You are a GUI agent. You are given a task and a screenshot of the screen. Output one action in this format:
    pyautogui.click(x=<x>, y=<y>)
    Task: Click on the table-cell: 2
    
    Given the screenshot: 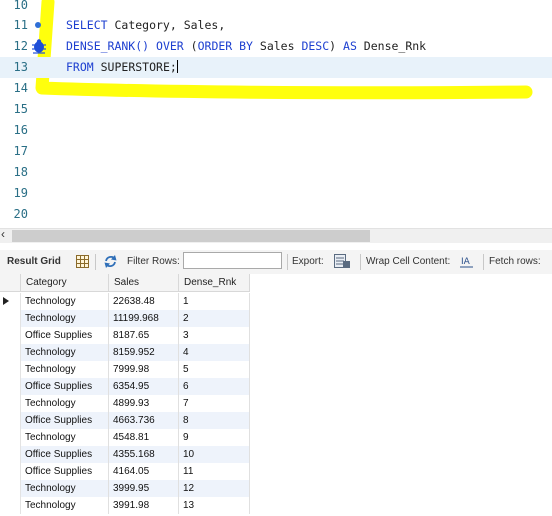 What is the action you would take?
    pyautogui.click(x=214, y=318)
    